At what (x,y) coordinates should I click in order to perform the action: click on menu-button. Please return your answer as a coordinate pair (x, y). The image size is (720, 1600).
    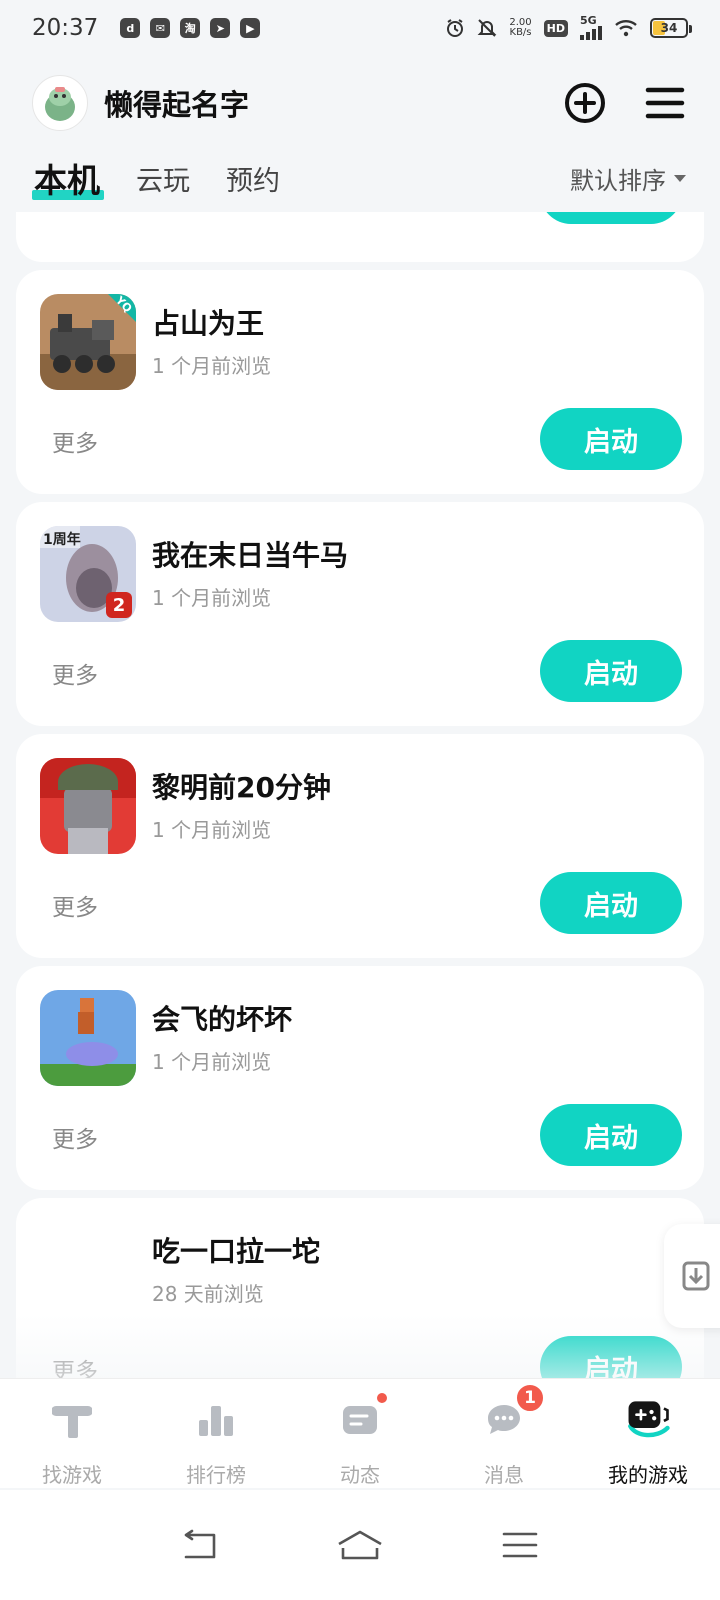
    Looking at the image, I should click on (665, 103).